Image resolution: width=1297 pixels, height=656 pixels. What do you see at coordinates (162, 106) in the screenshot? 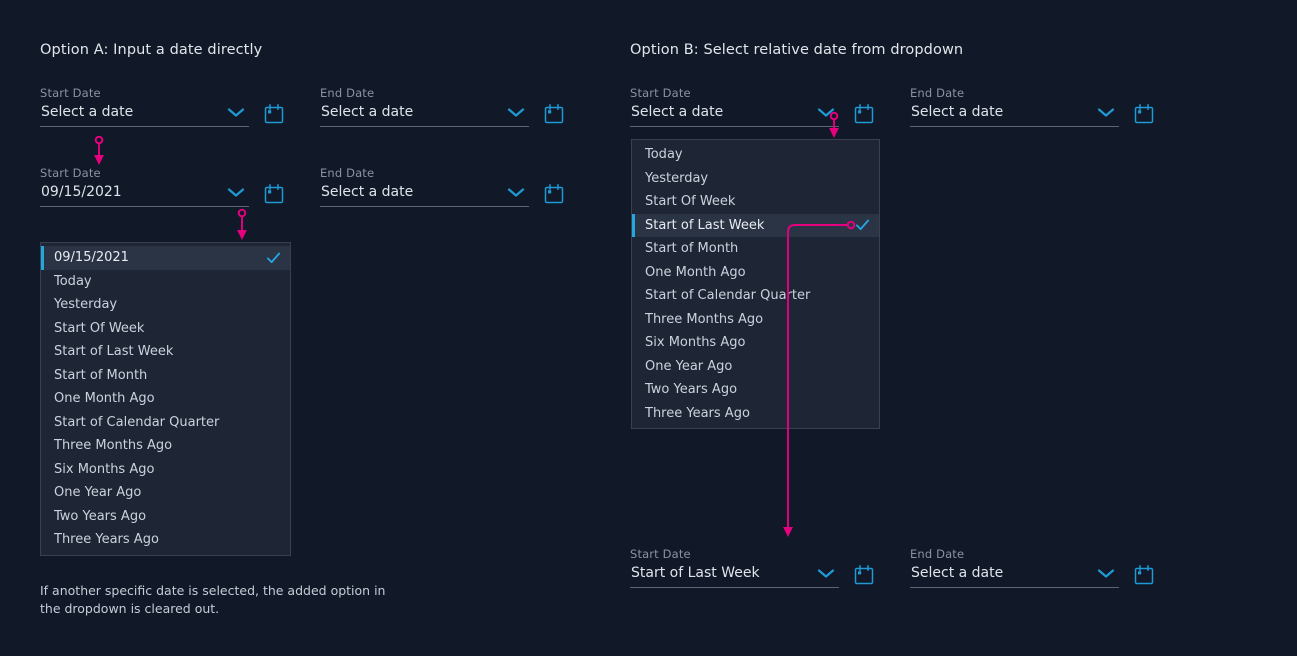
I see `option-a-row1-start-date-field: Start Date Select a date` at bounding box center [162, 106].